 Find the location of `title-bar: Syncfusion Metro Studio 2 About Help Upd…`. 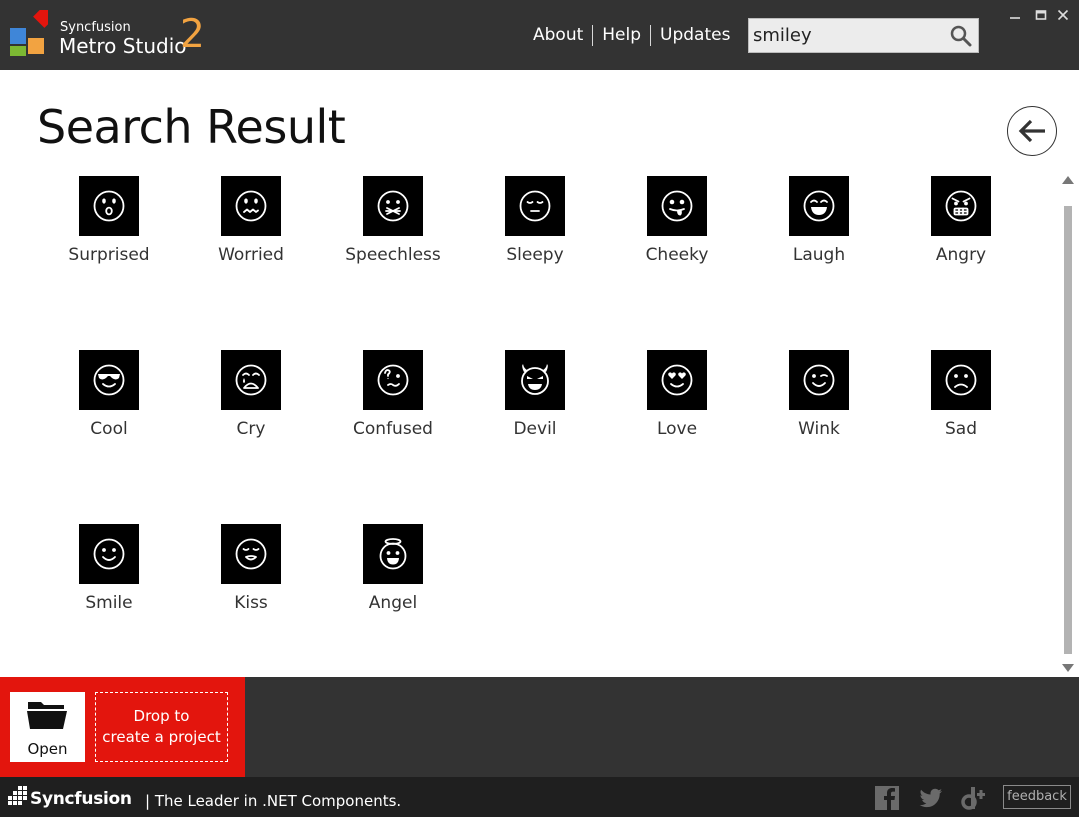

title-bar: Syncfusion Metro Studio 2 About Help Upd… is located at coordinates (539, 35).